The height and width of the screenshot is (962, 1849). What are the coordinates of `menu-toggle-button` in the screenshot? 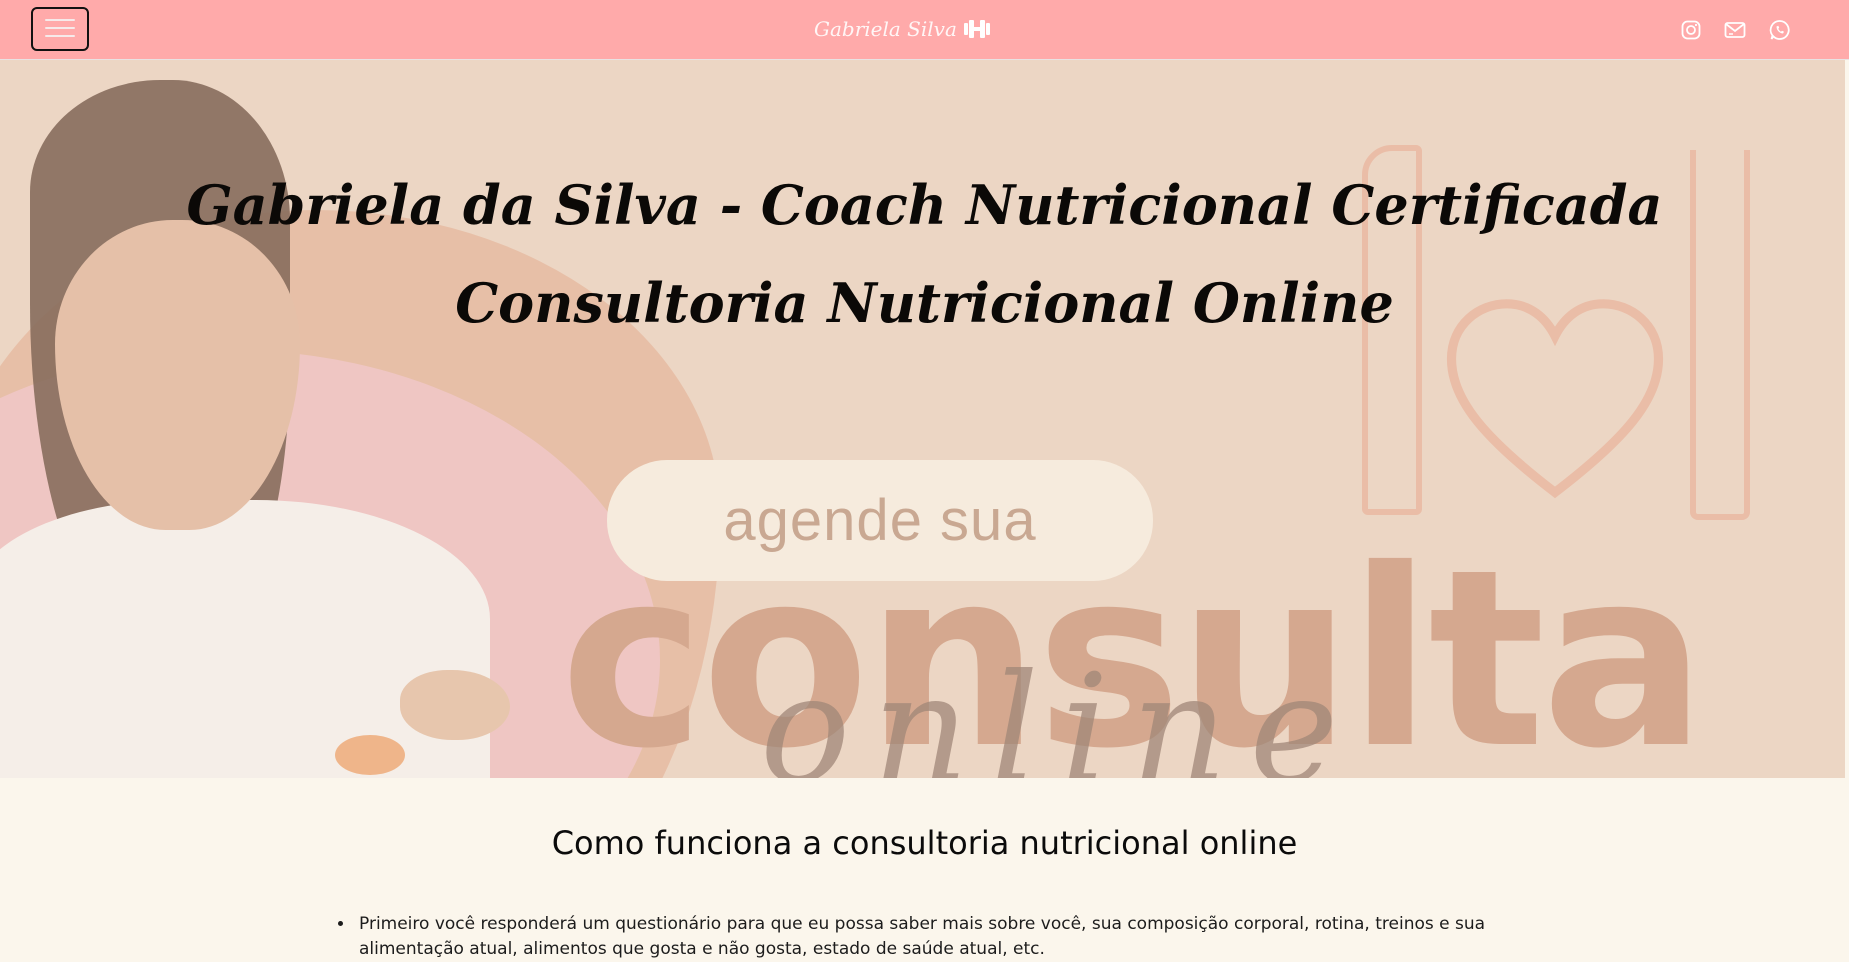 It's located at (60, 29).